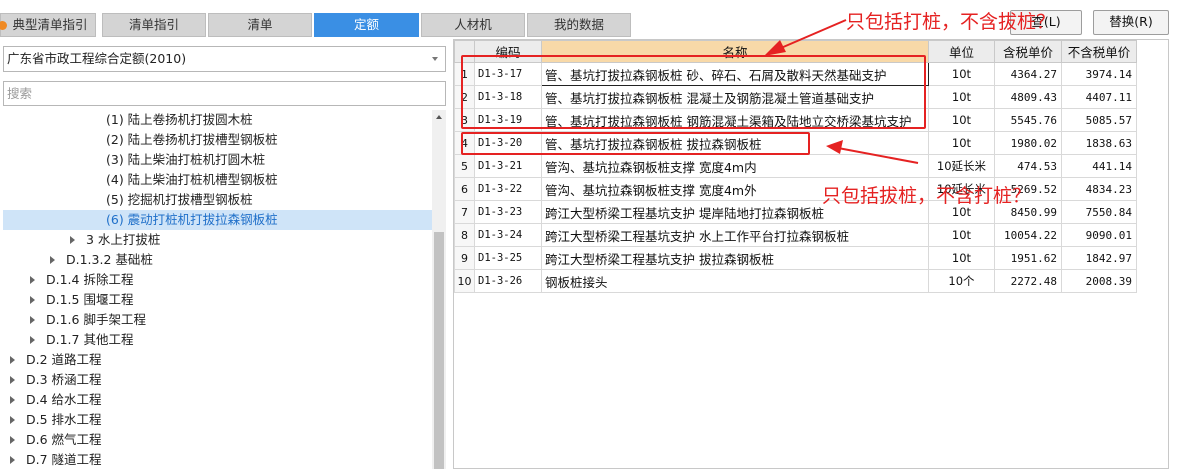  Describe the element at coordinates (464, 235) in the screenshot. I see `row-index: 8` at that location.